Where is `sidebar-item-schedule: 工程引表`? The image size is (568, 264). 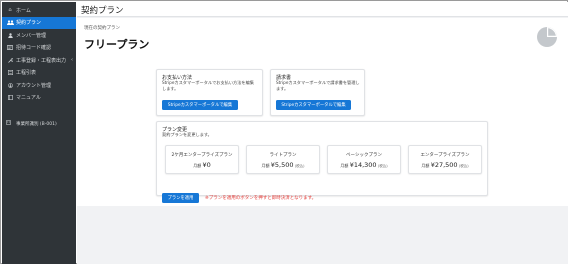
sidebar-item-schedule: 工程引表 is located at coordinates (39, 73).